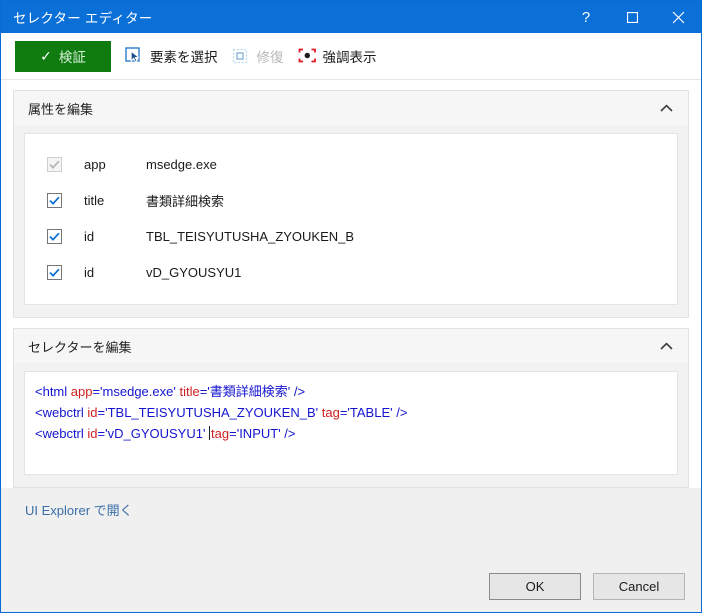 The image size is (702, 613). I want to click on validate-button: ✓ 検証, so click(63, 56).